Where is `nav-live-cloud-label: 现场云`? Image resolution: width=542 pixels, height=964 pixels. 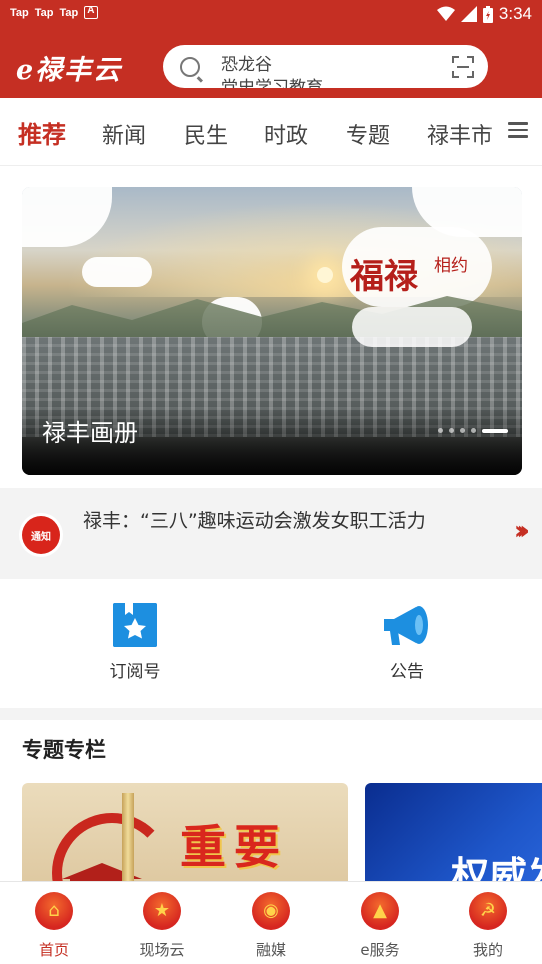
nav-live-cloud-label: 现场云 is located at coordinates (162, 950).